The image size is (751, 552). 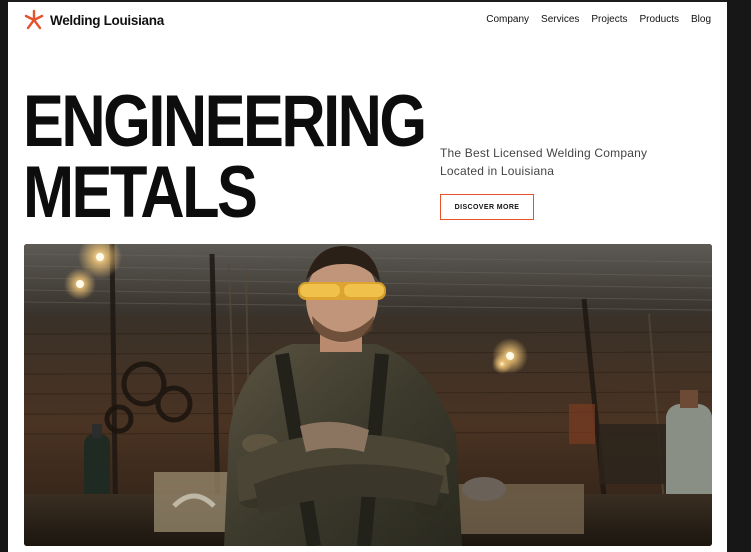 What do you see at coordinates (507, 19) in the screenshot?
I see `nav-company: Company` at bounding box center [507, 19].